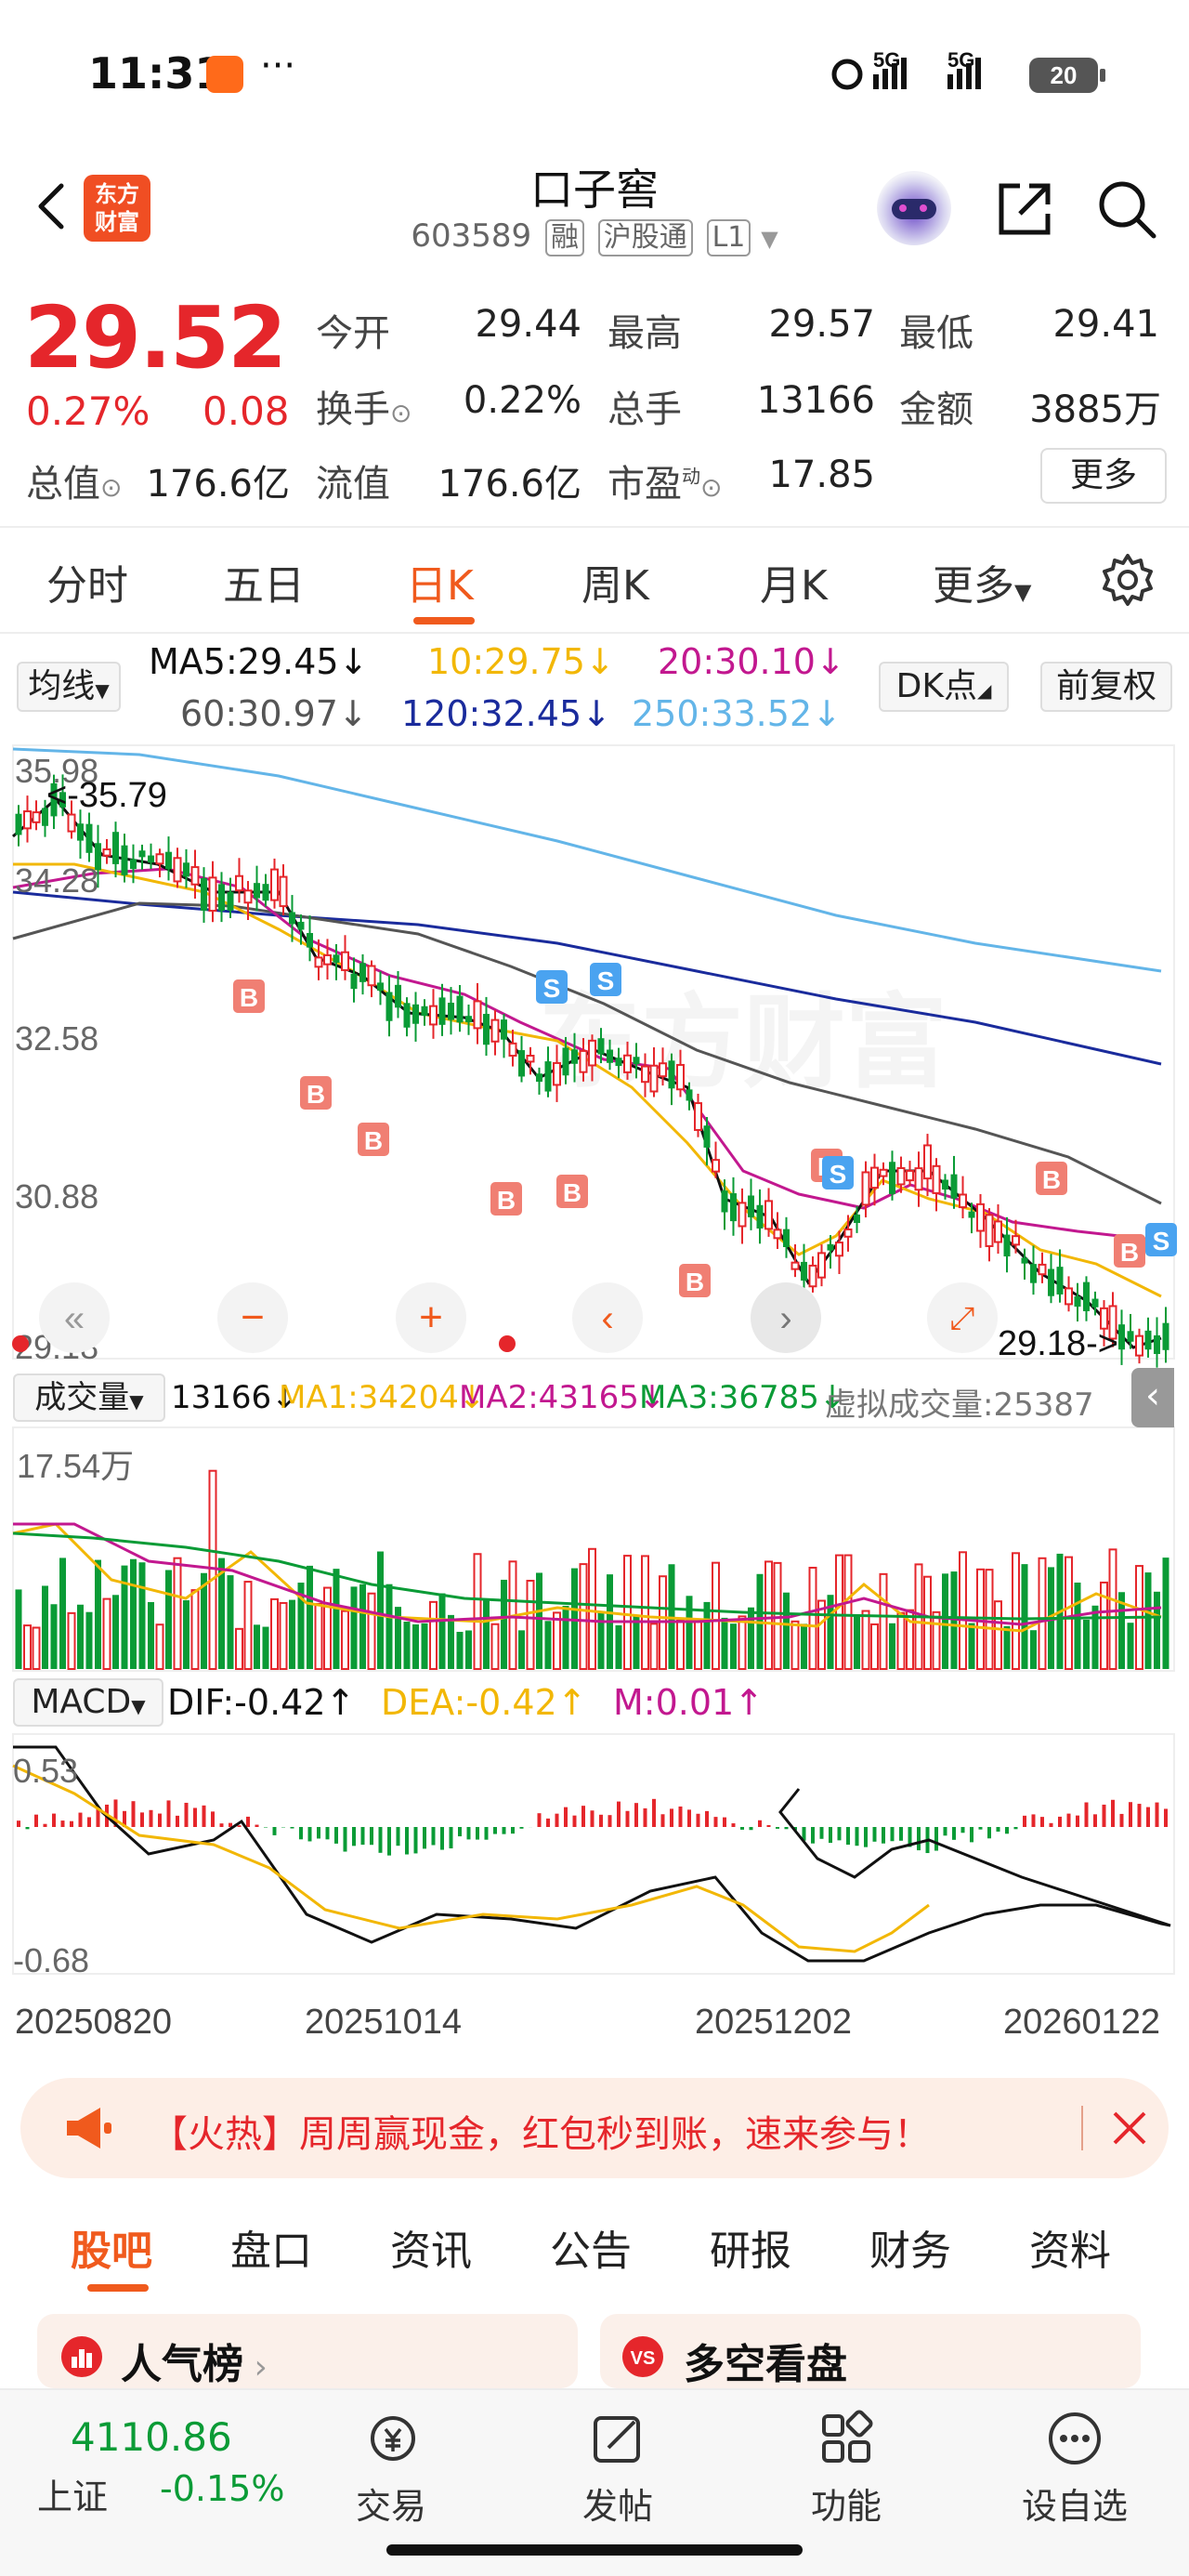 This screenshot has height=2576, width=1189. What do you see at coordinates (307, 2351) in the screenshot?
I see `popularity-card` at bounding box center [307, 2351].